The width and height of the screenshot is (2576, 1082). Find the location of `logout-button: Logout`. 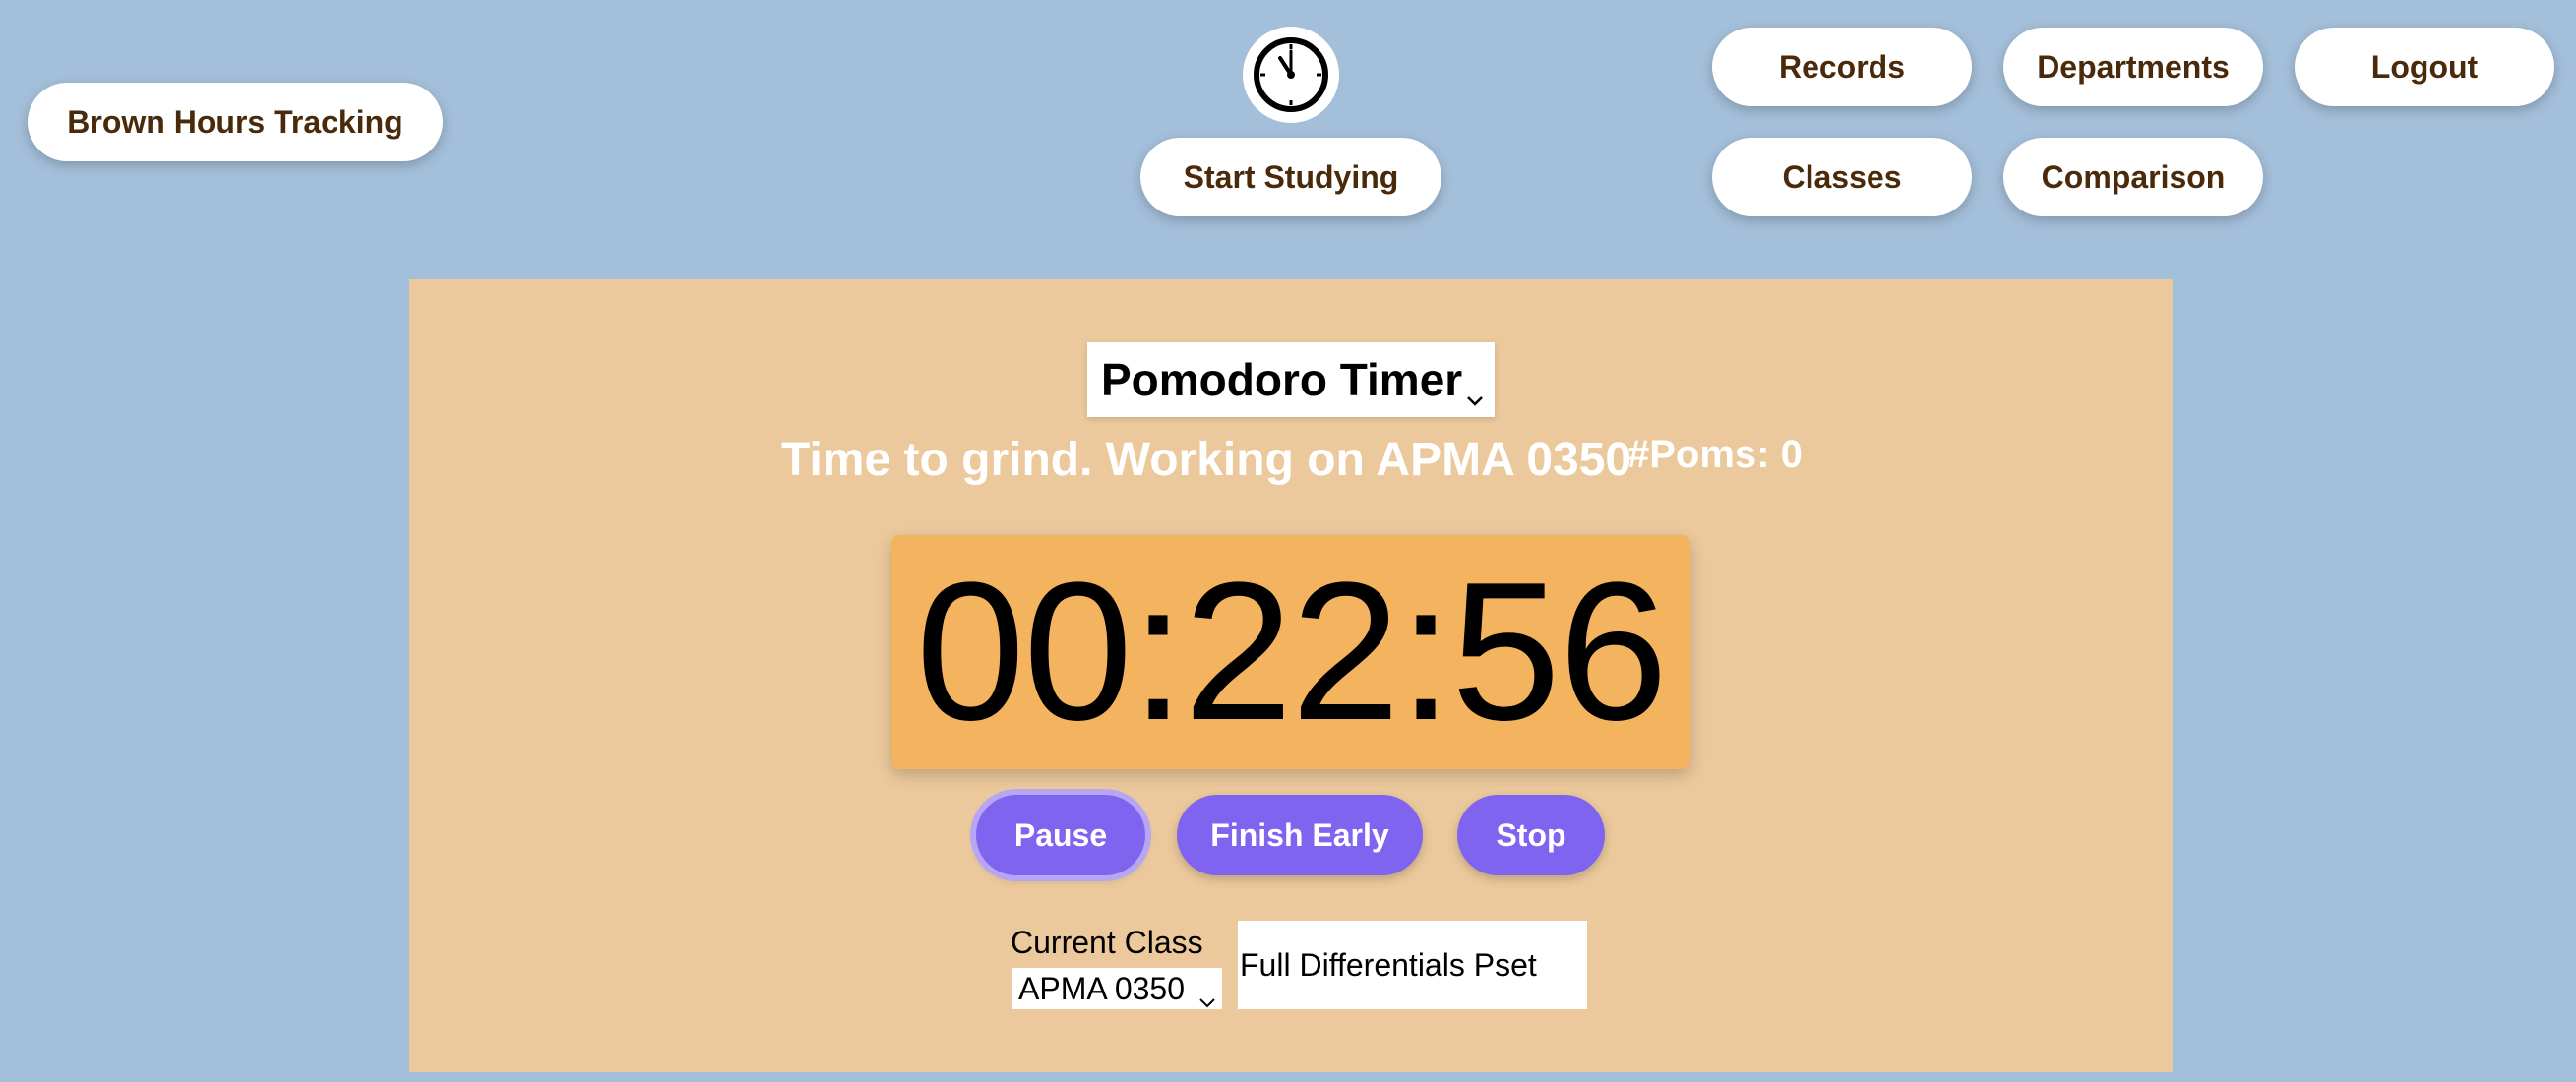

logout-button: Logout is located at coordinates (2424, 67).